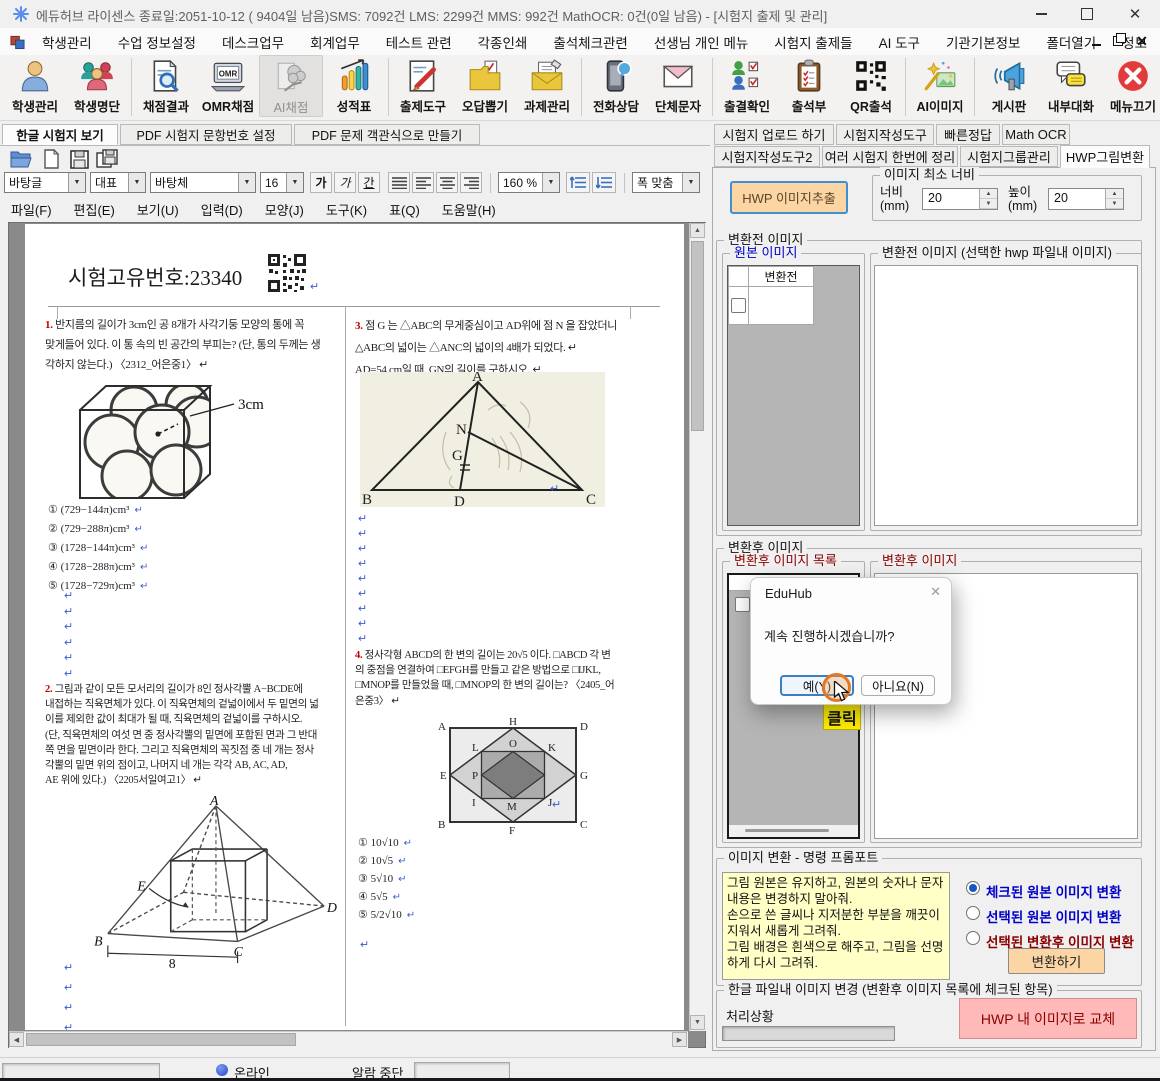 The image size is (1160, 1081). What do you see at coordinates (747, 85) in the screenshot?
I see `toolbar-attendance-check: 출결확인` at bounding box center [747, 85].